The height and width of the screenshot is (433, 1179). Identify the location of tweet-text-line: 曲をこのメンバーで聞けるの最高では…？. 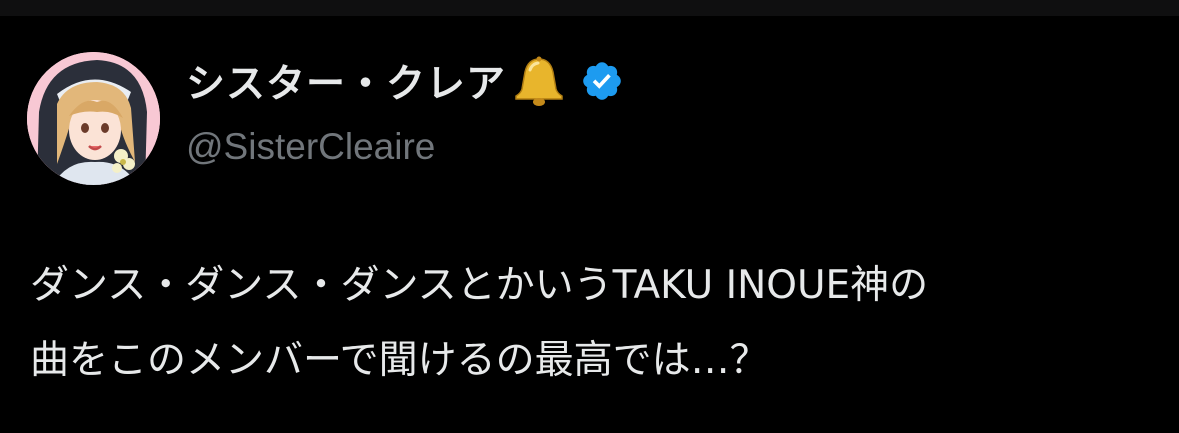
(399, 360).